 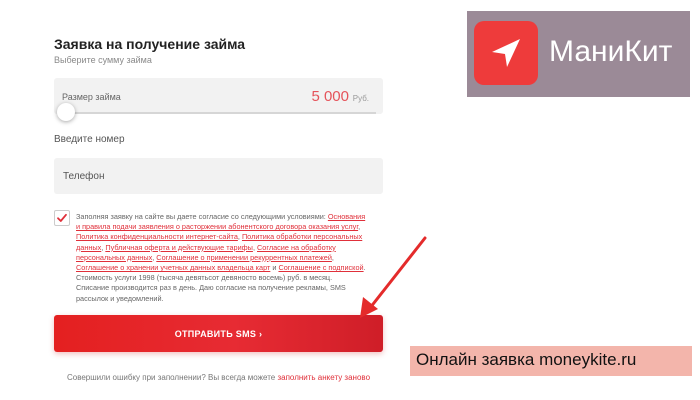 What do you see at coordinates (89, 139) in the screenshot?
I see `phone-caption: Введите номер` at bounding box center [89, 139].